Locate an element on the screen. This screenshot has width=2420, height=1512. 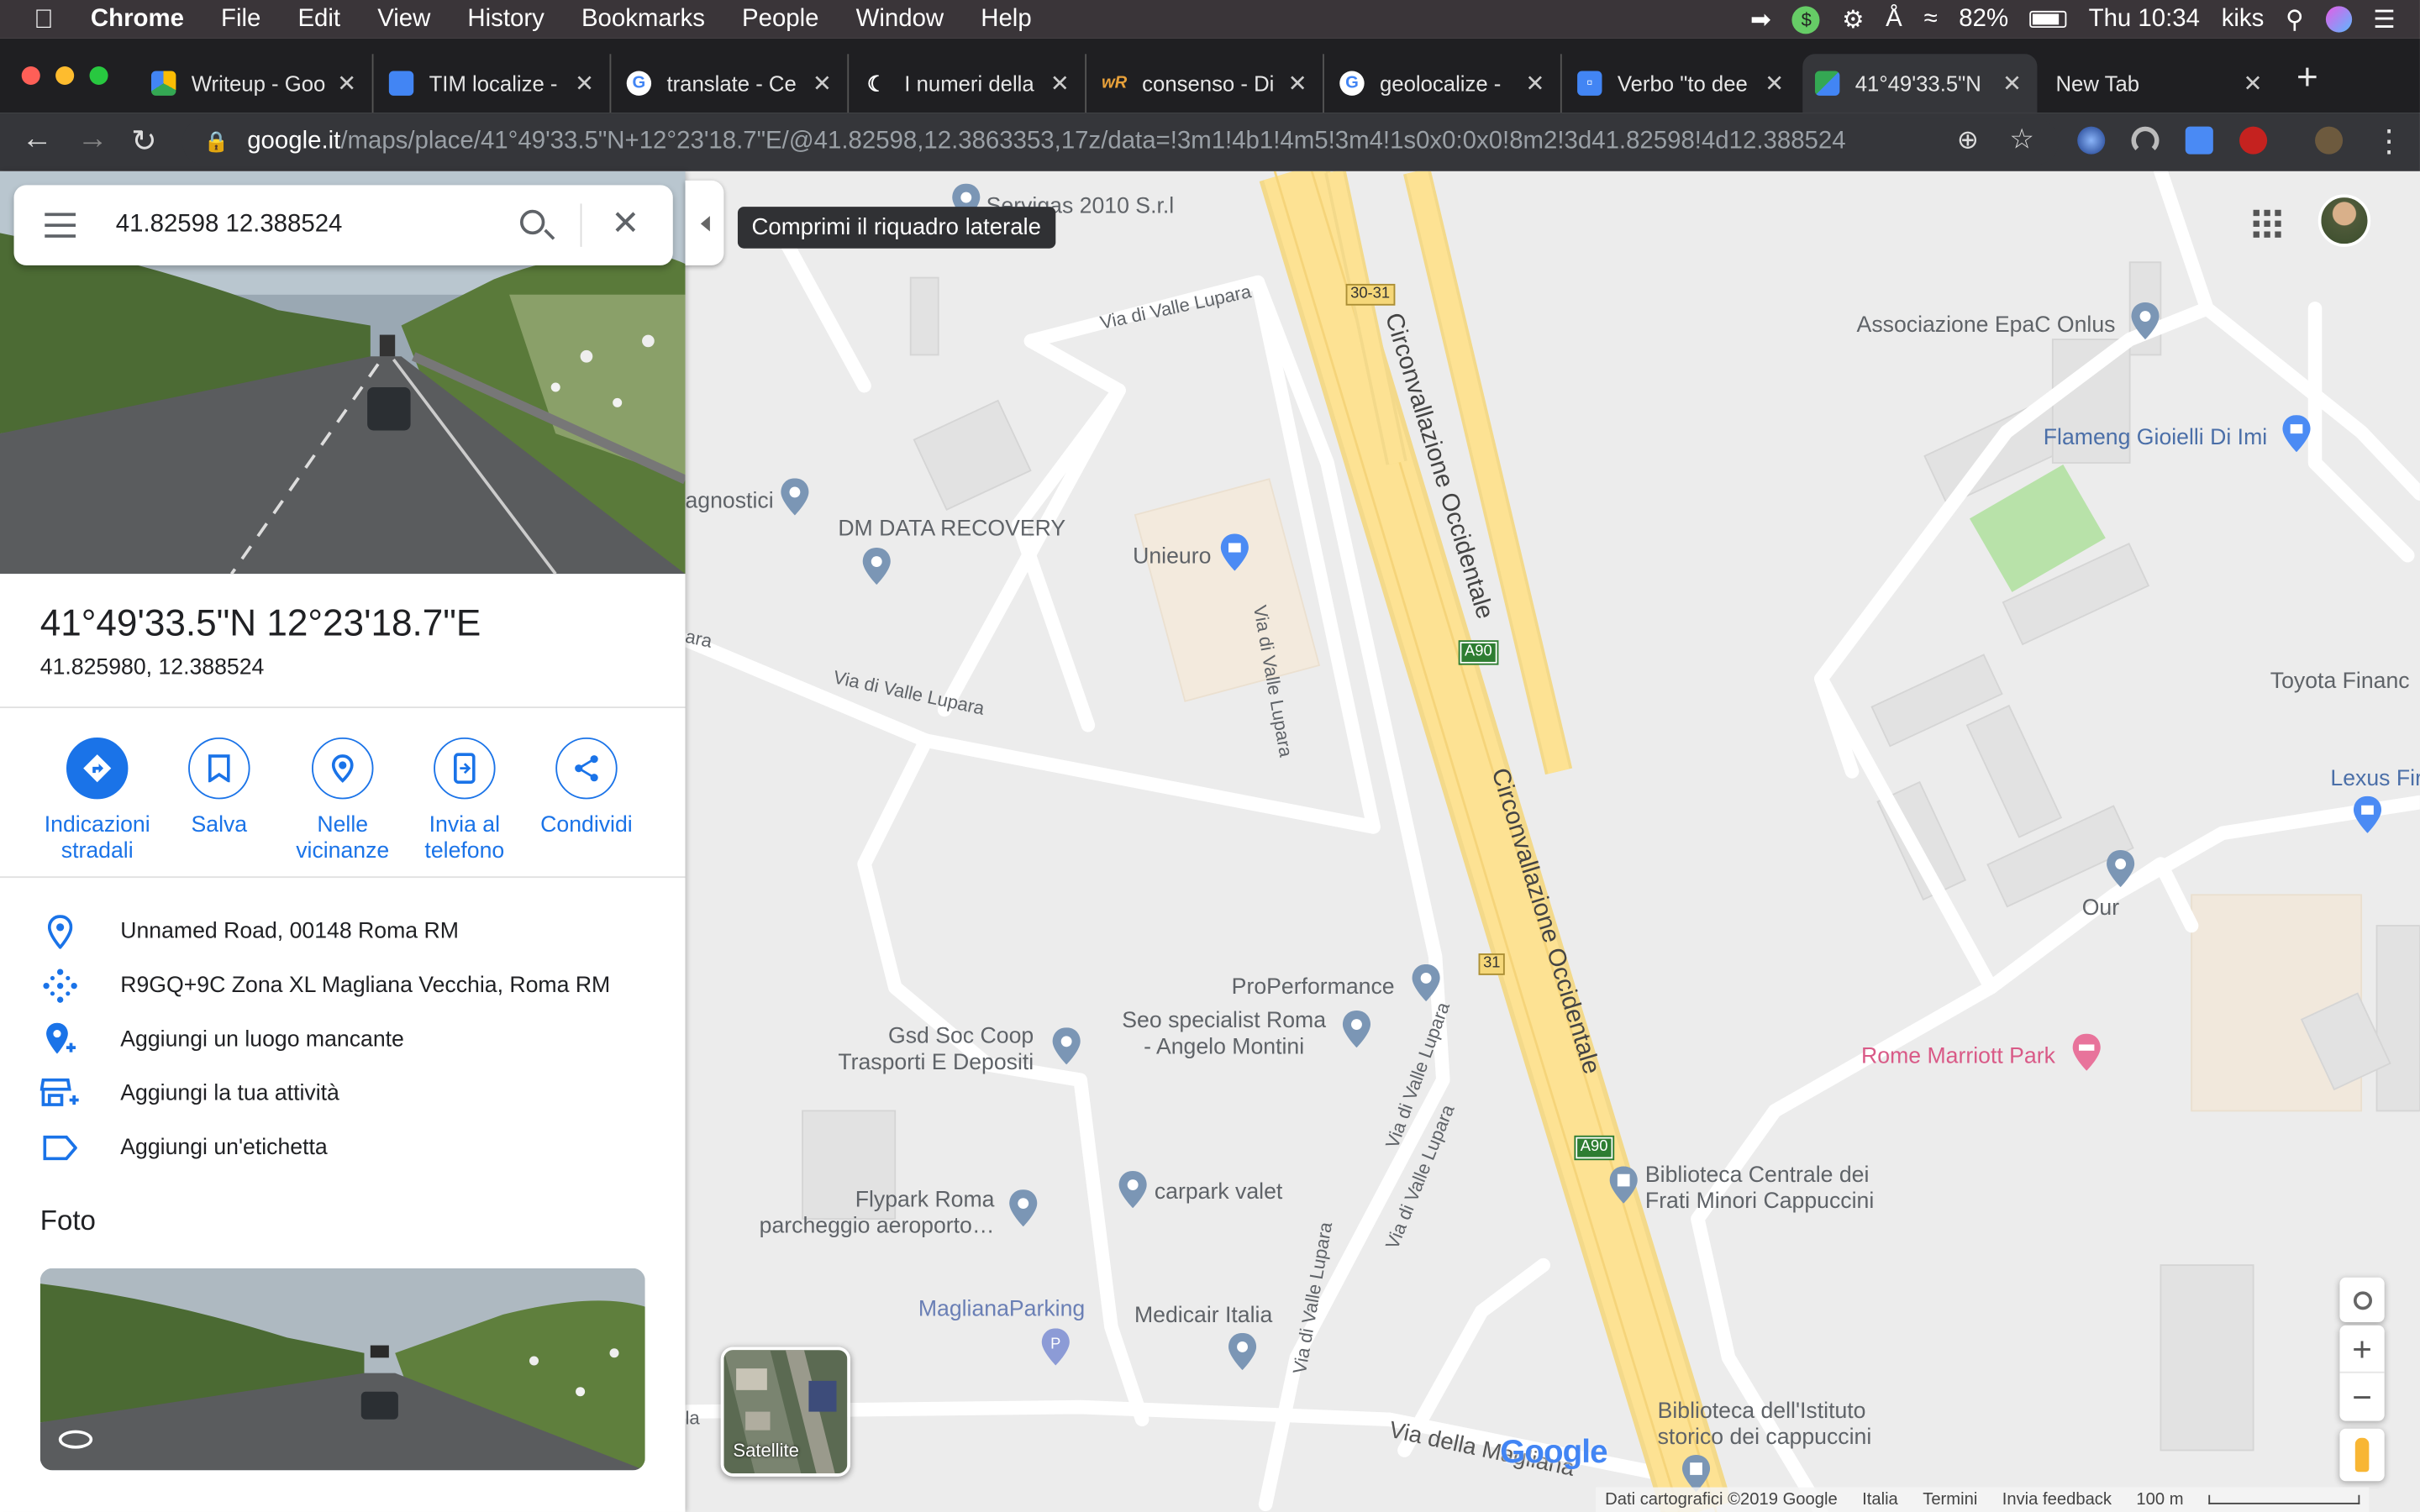
tab-translate: G translate - Ce ✕ is located at coordinates (732, 83).